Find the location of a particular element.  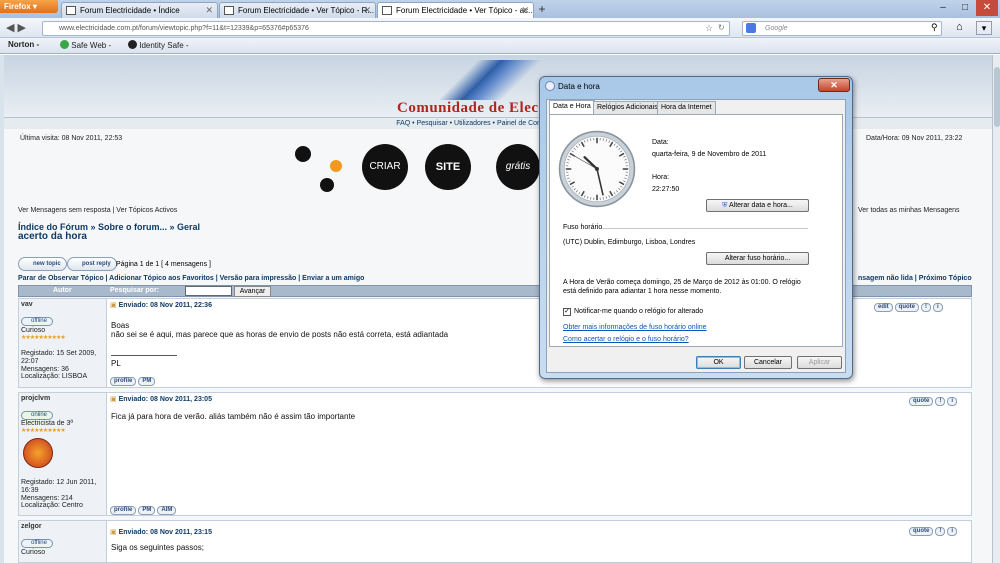

tab-forum-index: Forum Electricidade • Índice ✕ is located at coordinates (139, 10).